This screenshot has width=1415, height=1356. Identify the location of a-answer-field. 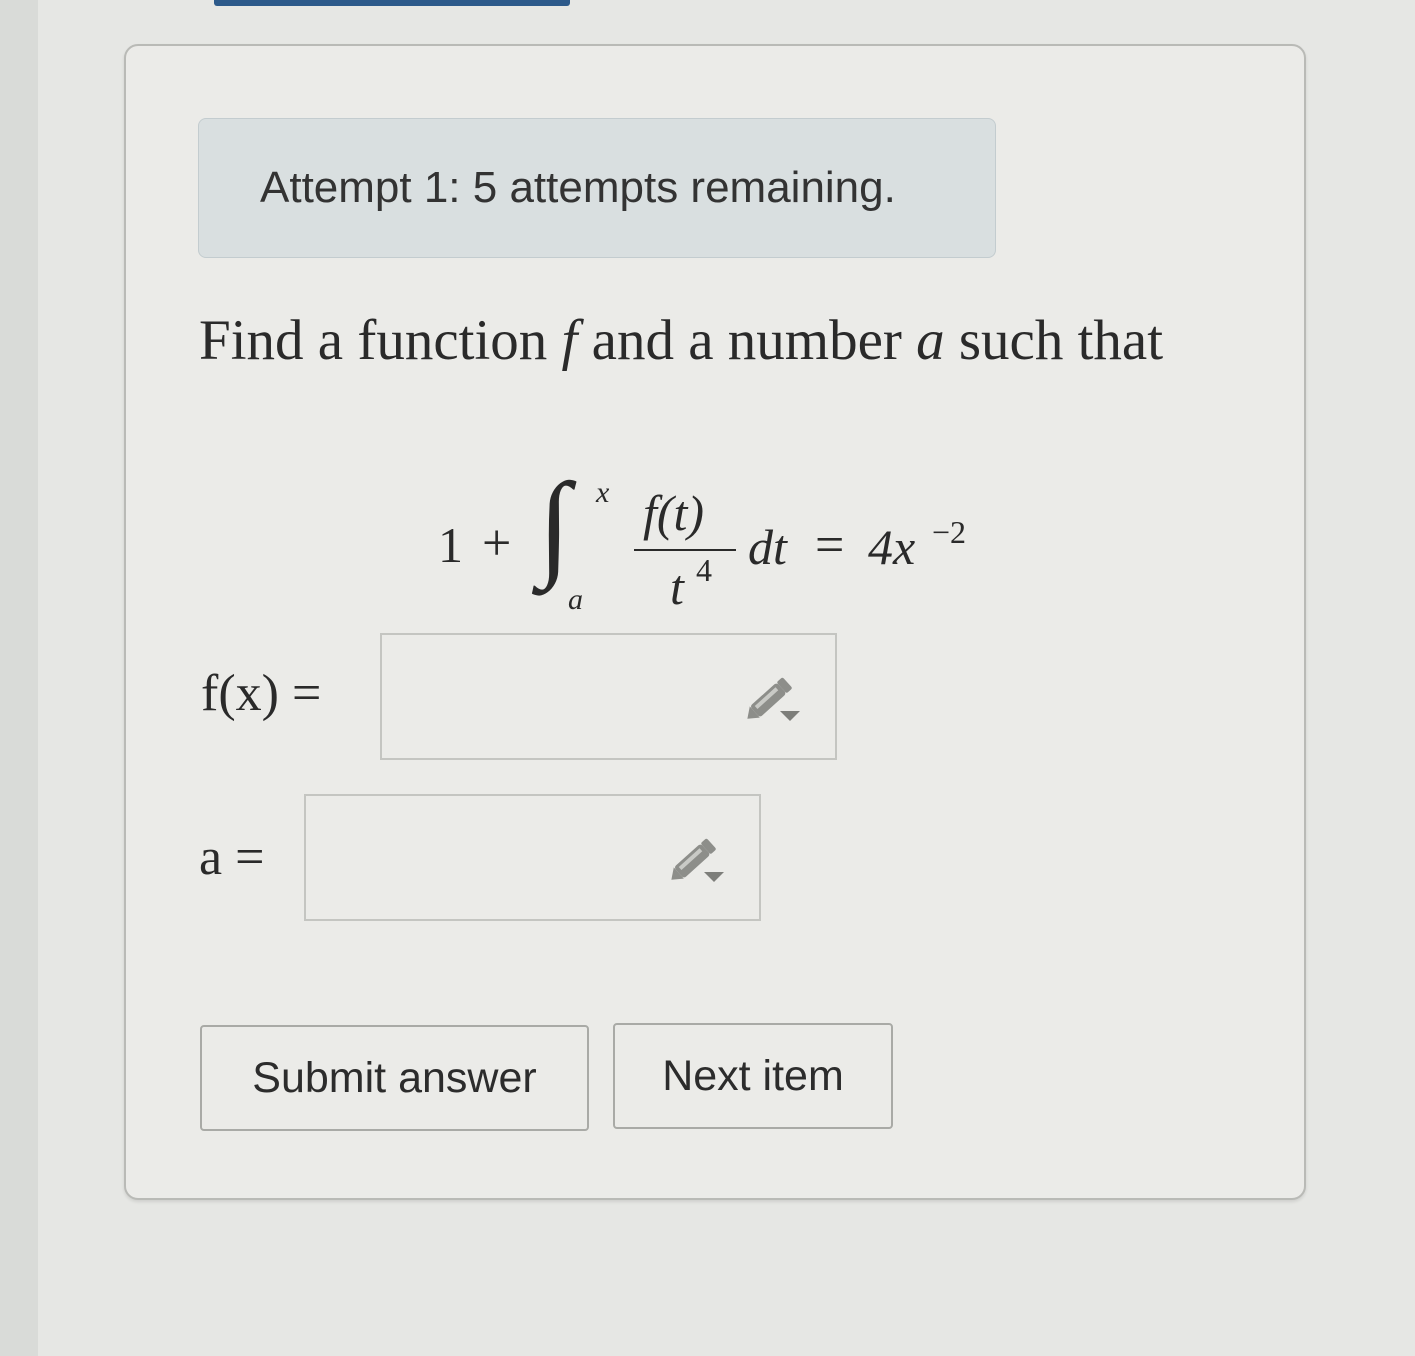
(532, 857).